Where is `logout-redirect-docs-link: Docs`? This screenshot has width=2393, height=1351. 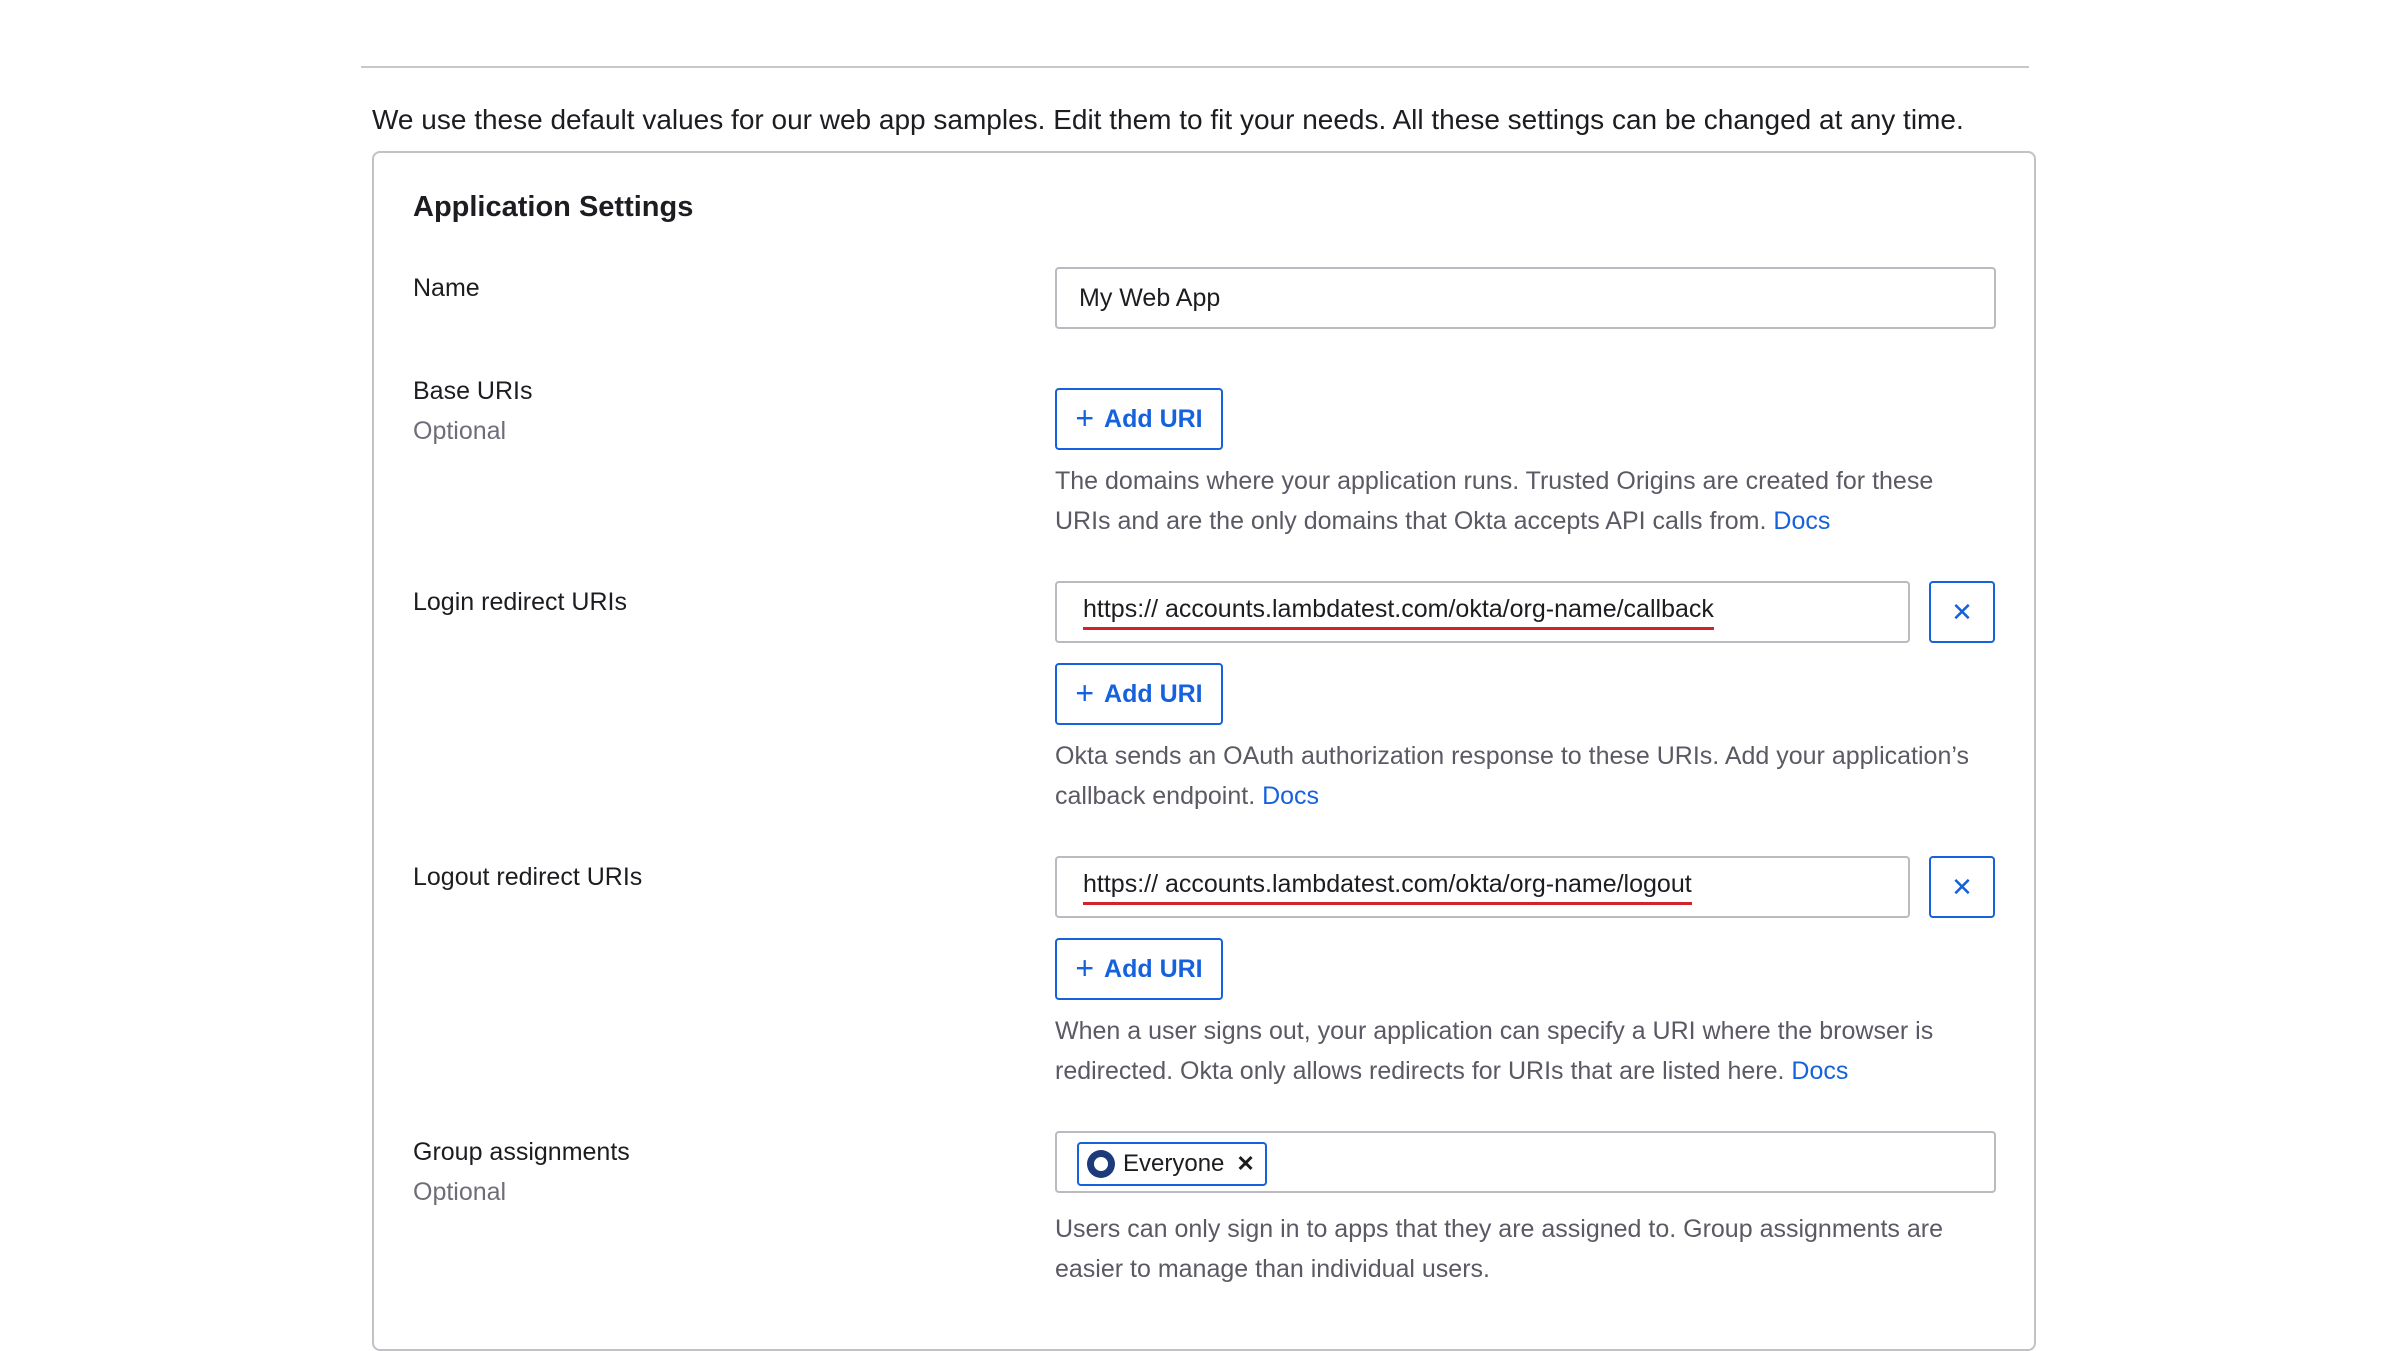 logout-redirect-docs-link: Docs is located at coordinates (1819, 1071).